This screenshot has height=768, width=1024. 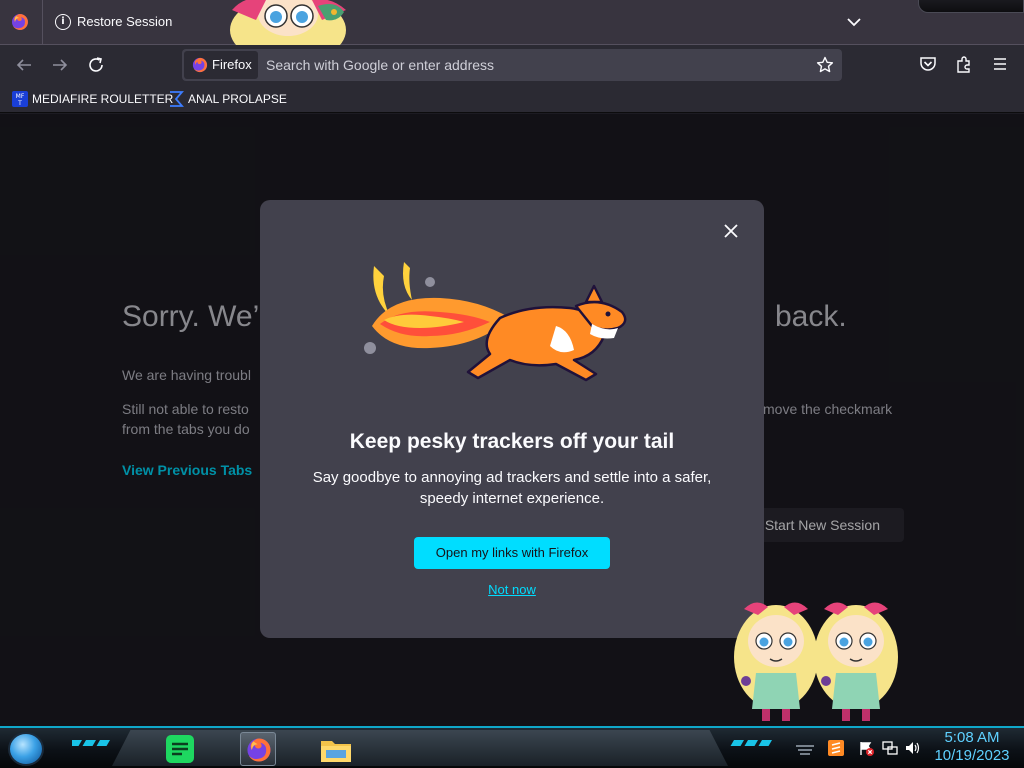 What do you see at coordinates (512, 30) in the screenshot?
I see `tab-bar: i Restore Session` at bounding box center [512, 30].